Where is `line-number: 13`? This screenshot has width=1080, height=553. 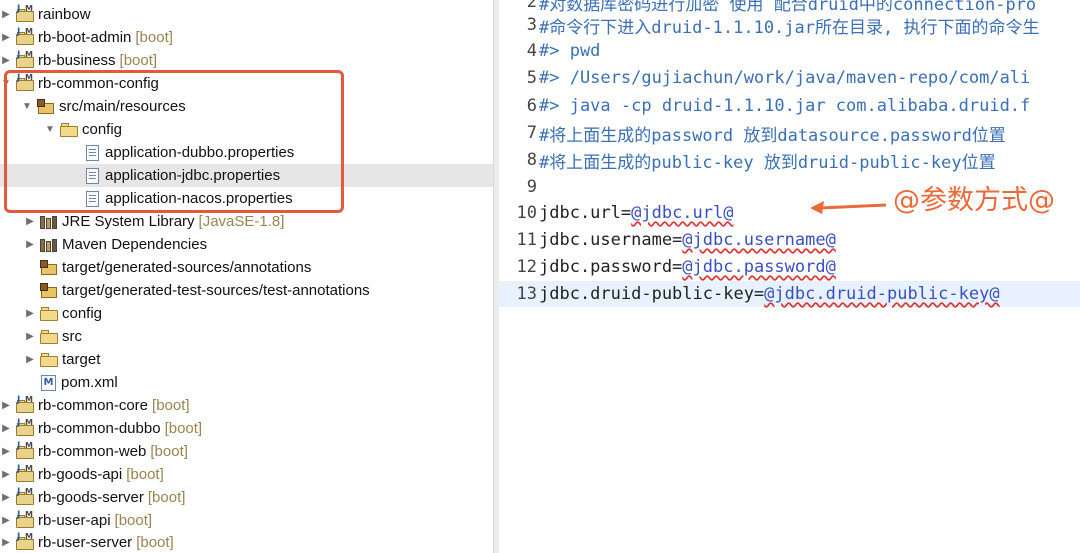 line-number: 13 is located at coordinates (526, 294).